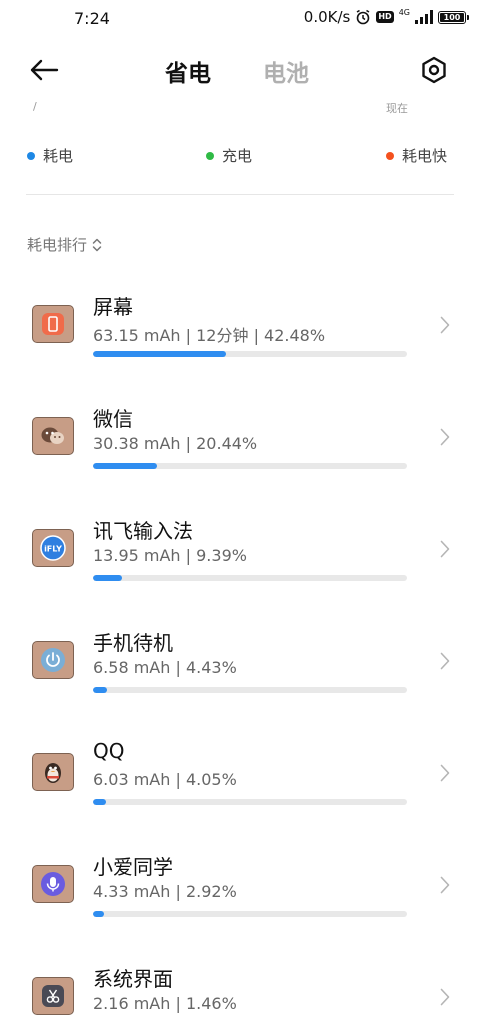 The width and height of the screenshot is (480, 1023). I want to click on list-item-xiaoai: 小爱同学 4.33 mAh | 2.92%, so click(240, 886).